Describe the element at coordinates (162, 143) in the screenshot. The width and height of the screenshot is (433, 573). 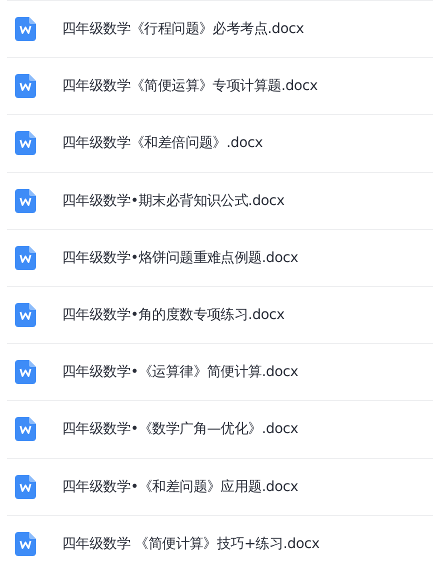
I see `file-name: 四年级数学《和差倍问题》.docx` at that location.